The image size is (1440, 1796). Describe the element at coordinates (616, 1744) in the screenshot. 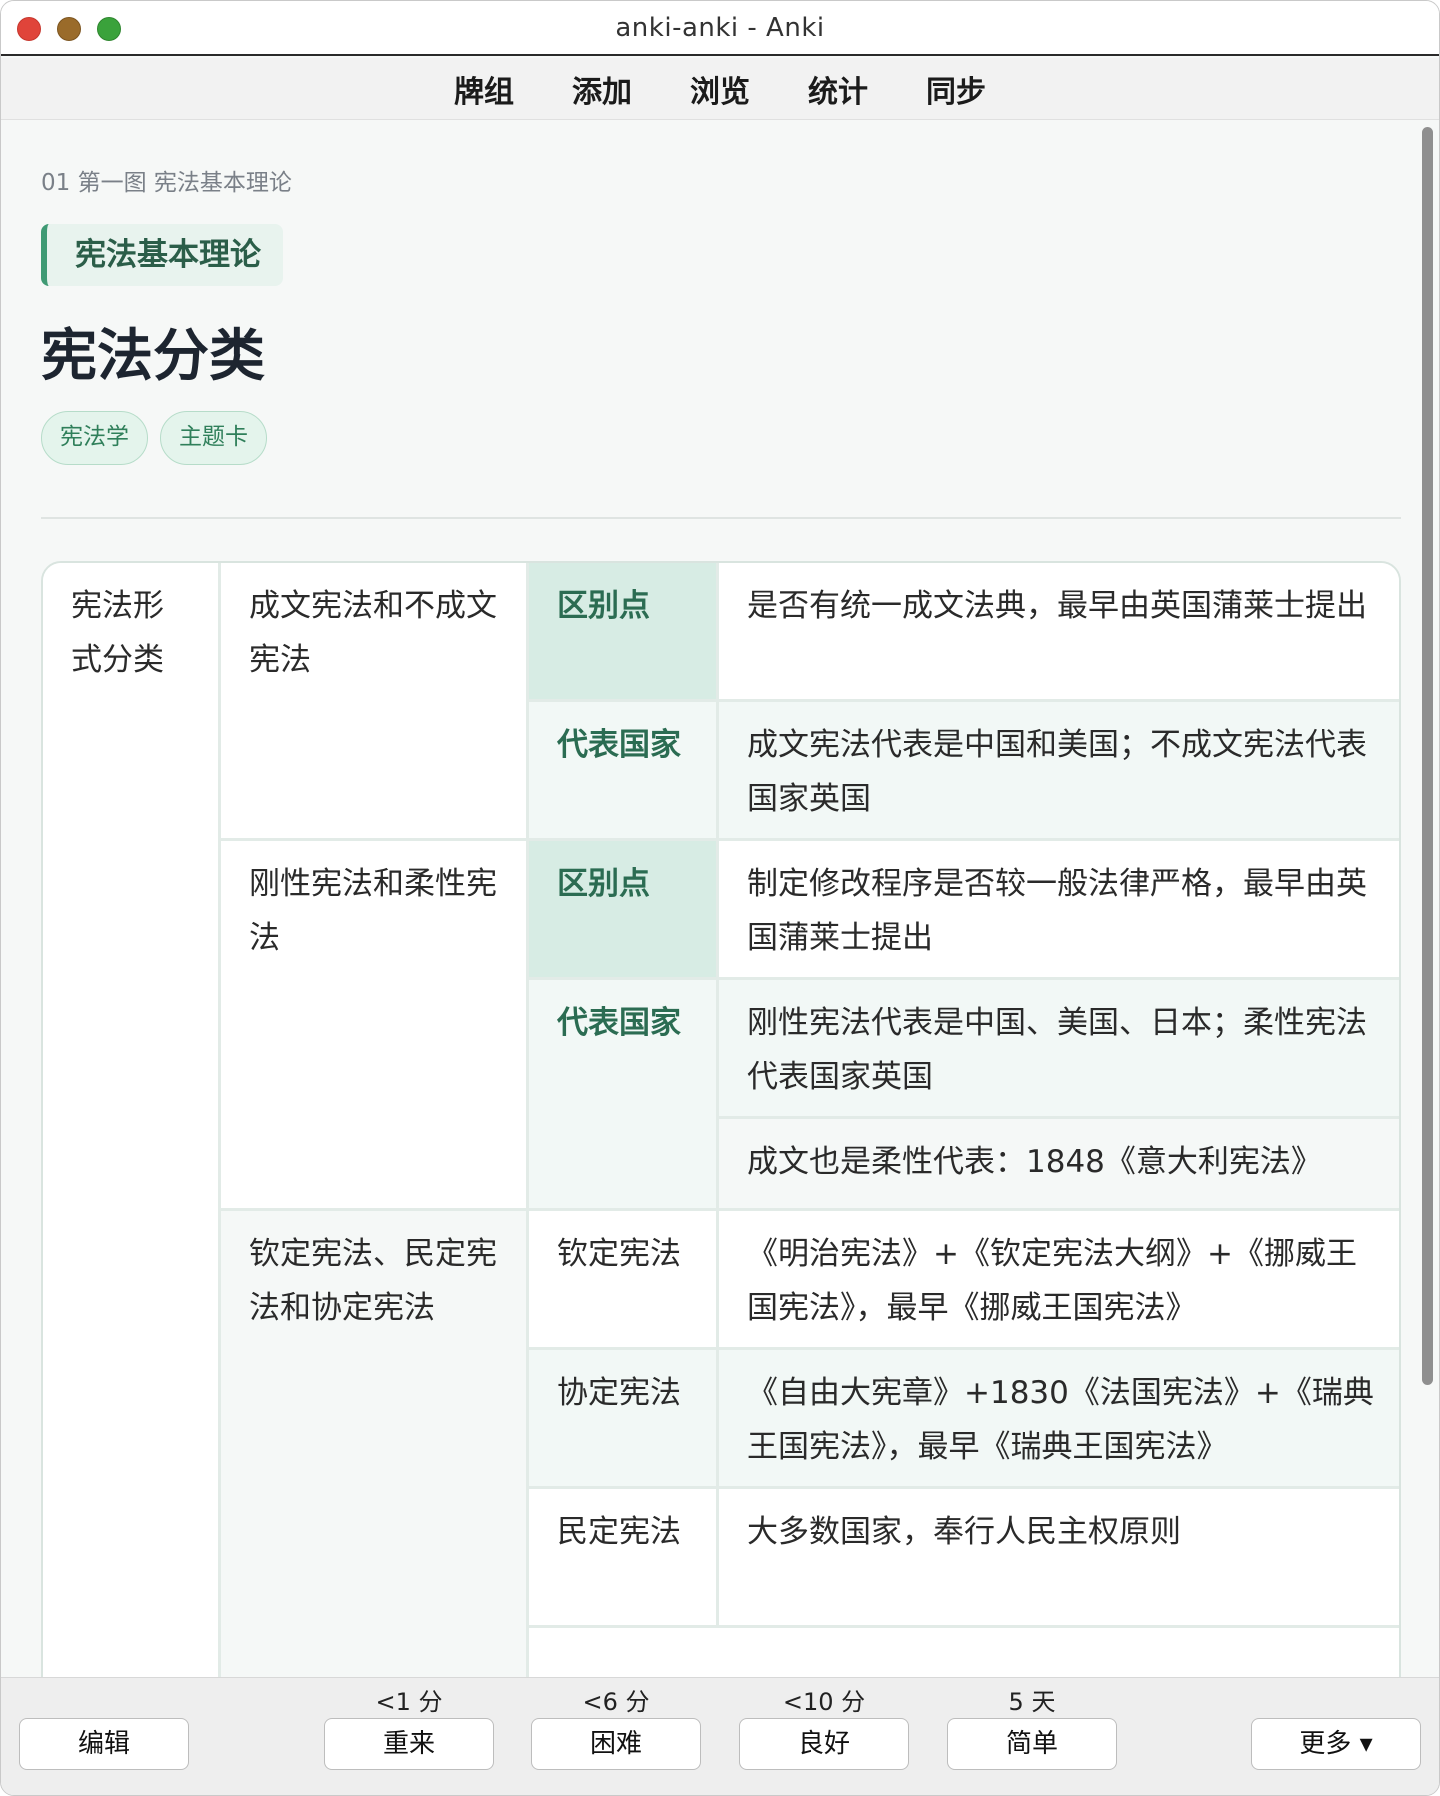

I see `hard-button: 困难` at that location.